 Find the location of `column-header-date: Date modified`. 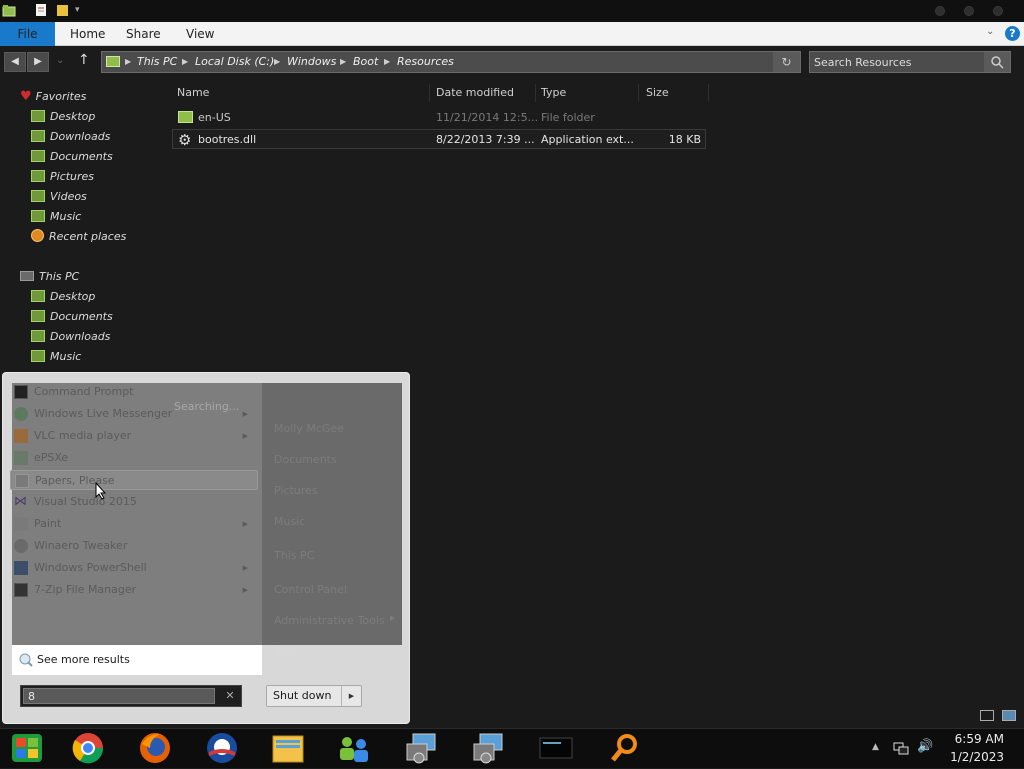

column-header-date: Date modified is located at coordinates (475, 93).